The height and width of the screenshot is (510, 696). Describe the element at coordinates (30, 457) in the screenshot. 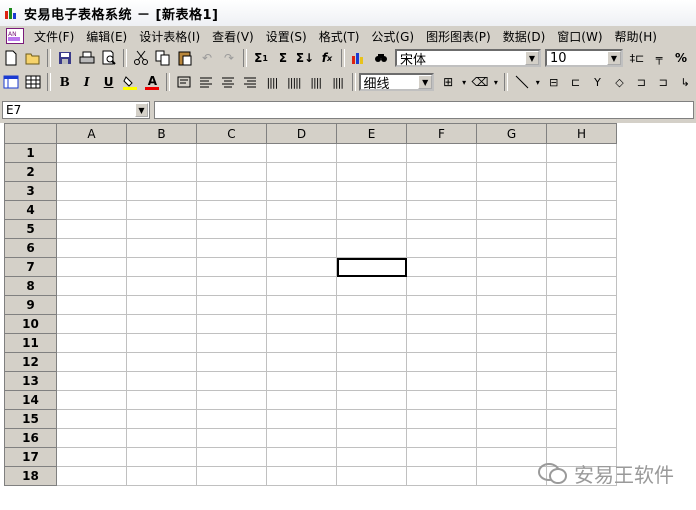

I see `row-header: 17` at that location.